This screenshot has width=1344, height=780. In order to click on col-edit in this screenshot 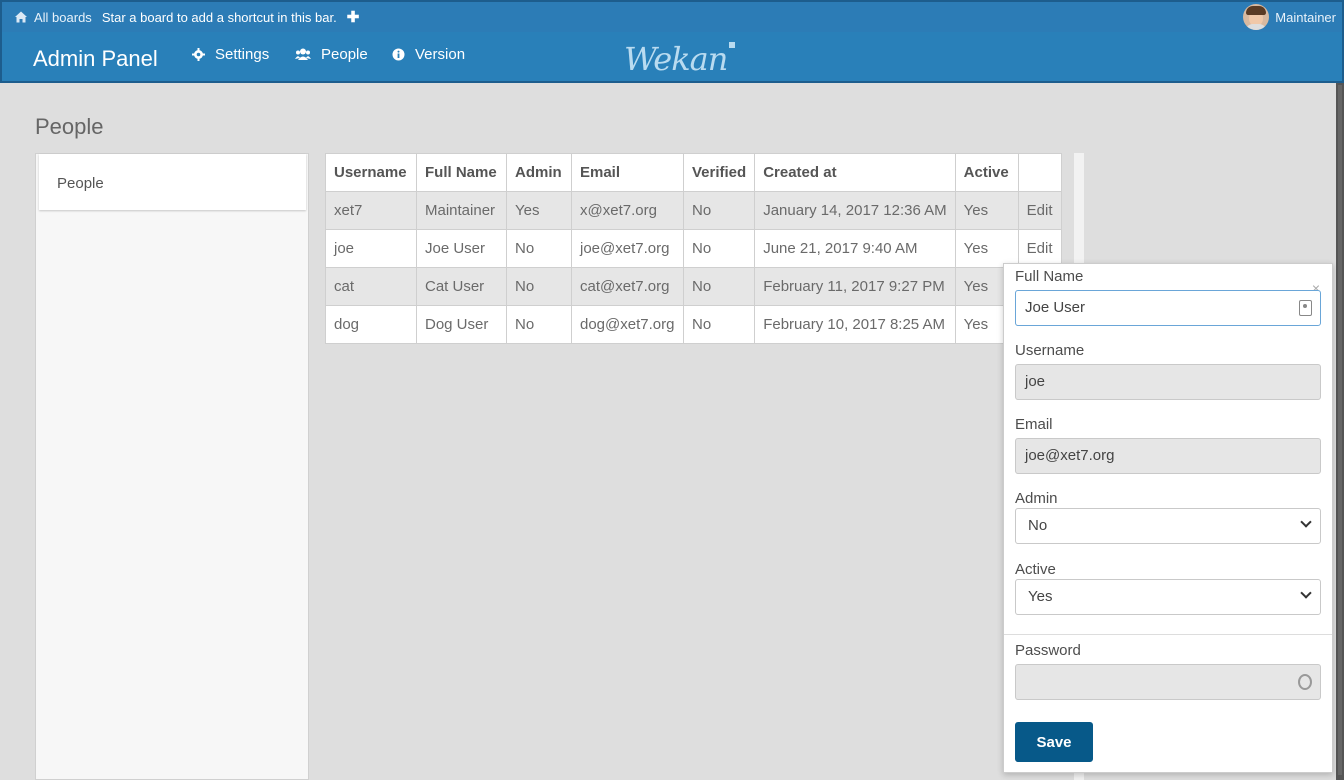, I will do `click(1039, 172)`.